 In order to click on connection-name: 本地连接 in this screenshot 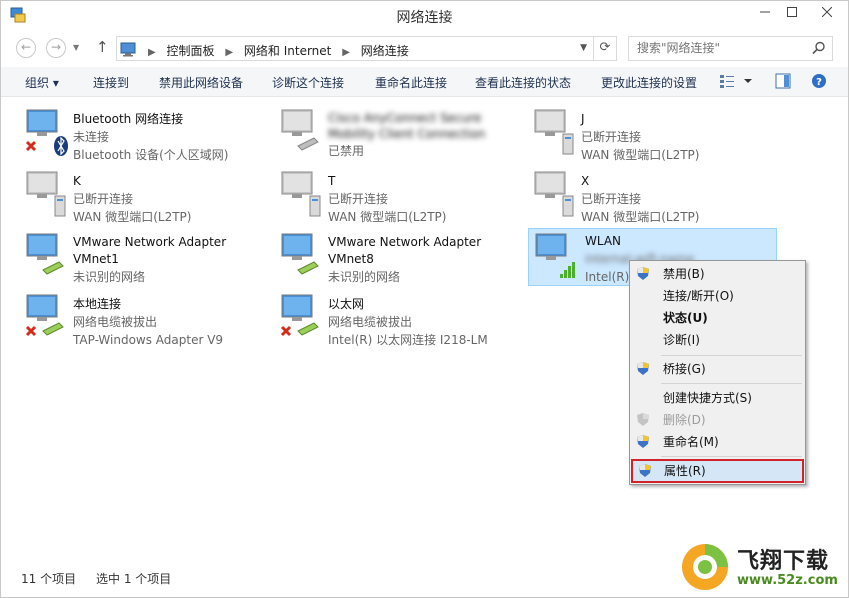, I will do `click(97, 304)`.